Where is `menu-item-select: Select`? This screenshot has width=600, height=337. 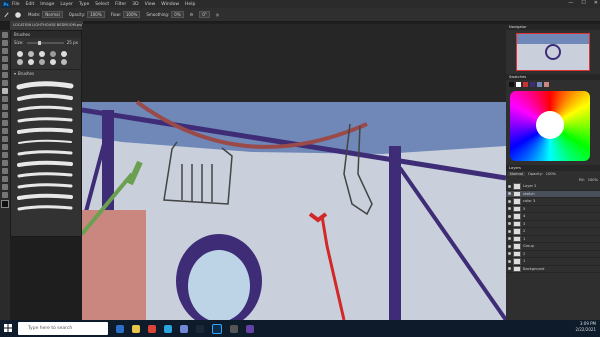 menu-item-select: Select is located at coordinates (102, 4).